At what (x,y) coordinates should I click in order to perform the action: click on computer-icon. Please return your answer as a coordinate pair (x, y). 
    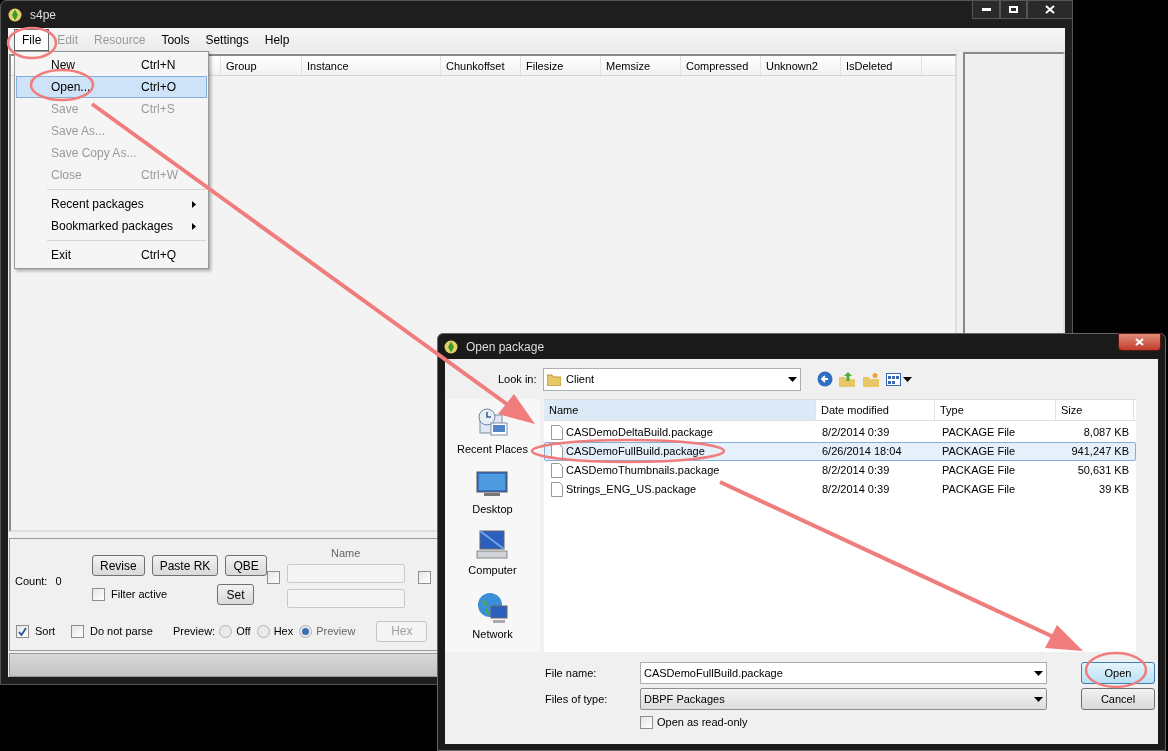
    Looking at the image, I should click on (492, 545).